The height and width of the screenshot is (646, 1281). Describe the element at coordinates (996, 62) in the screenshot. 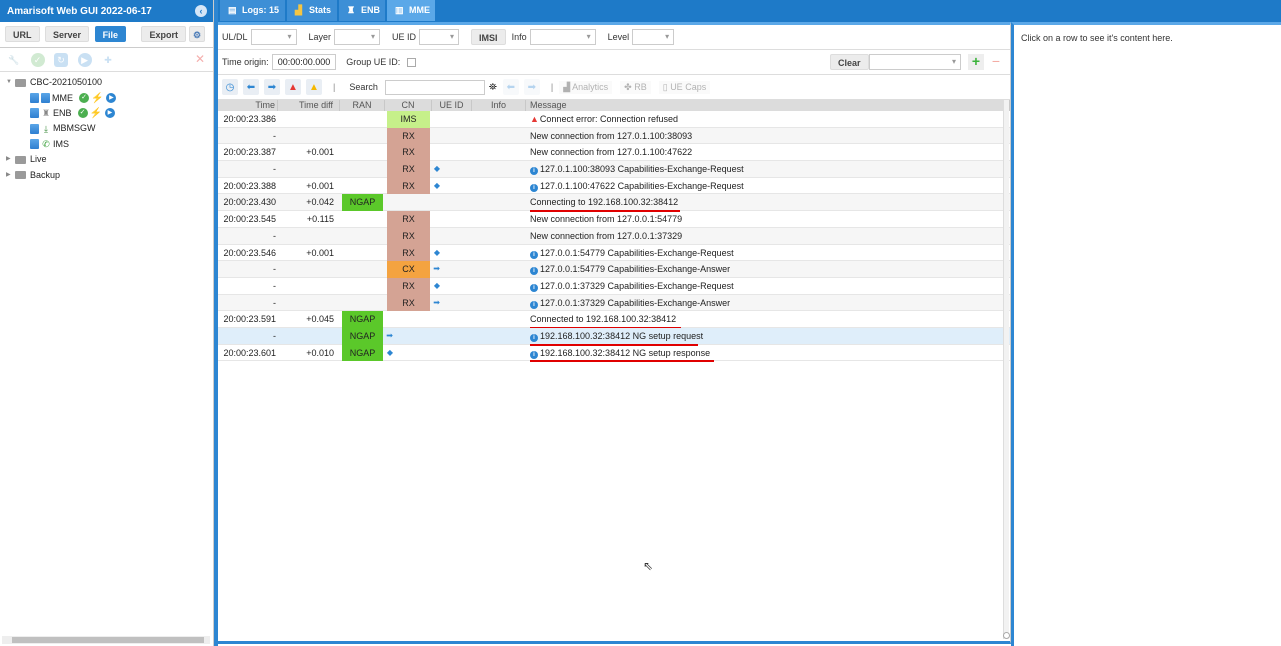

I see `remove-icon: −` at that location.